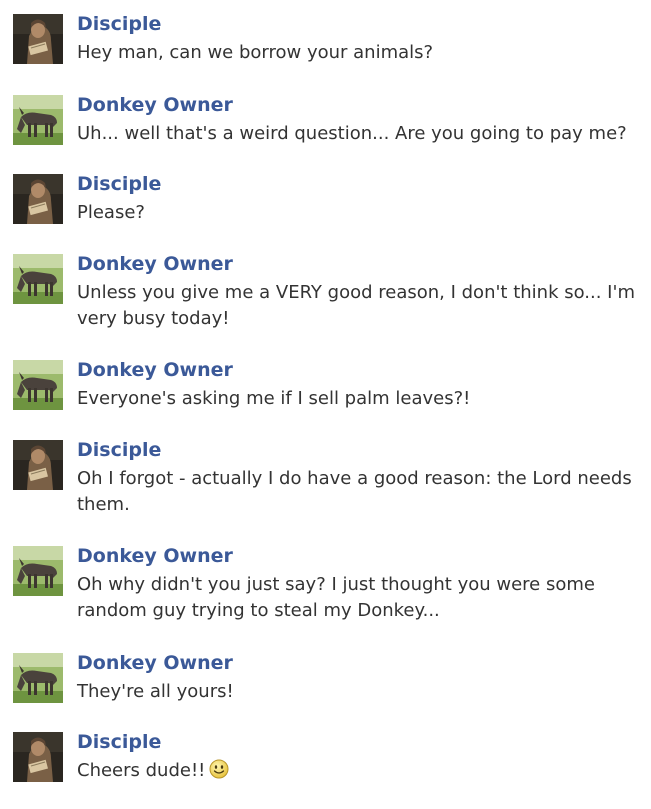  Describe the element at coordinates (357, 772) in the screenshot. I see `message-text: Cheers dude!!` at that location.